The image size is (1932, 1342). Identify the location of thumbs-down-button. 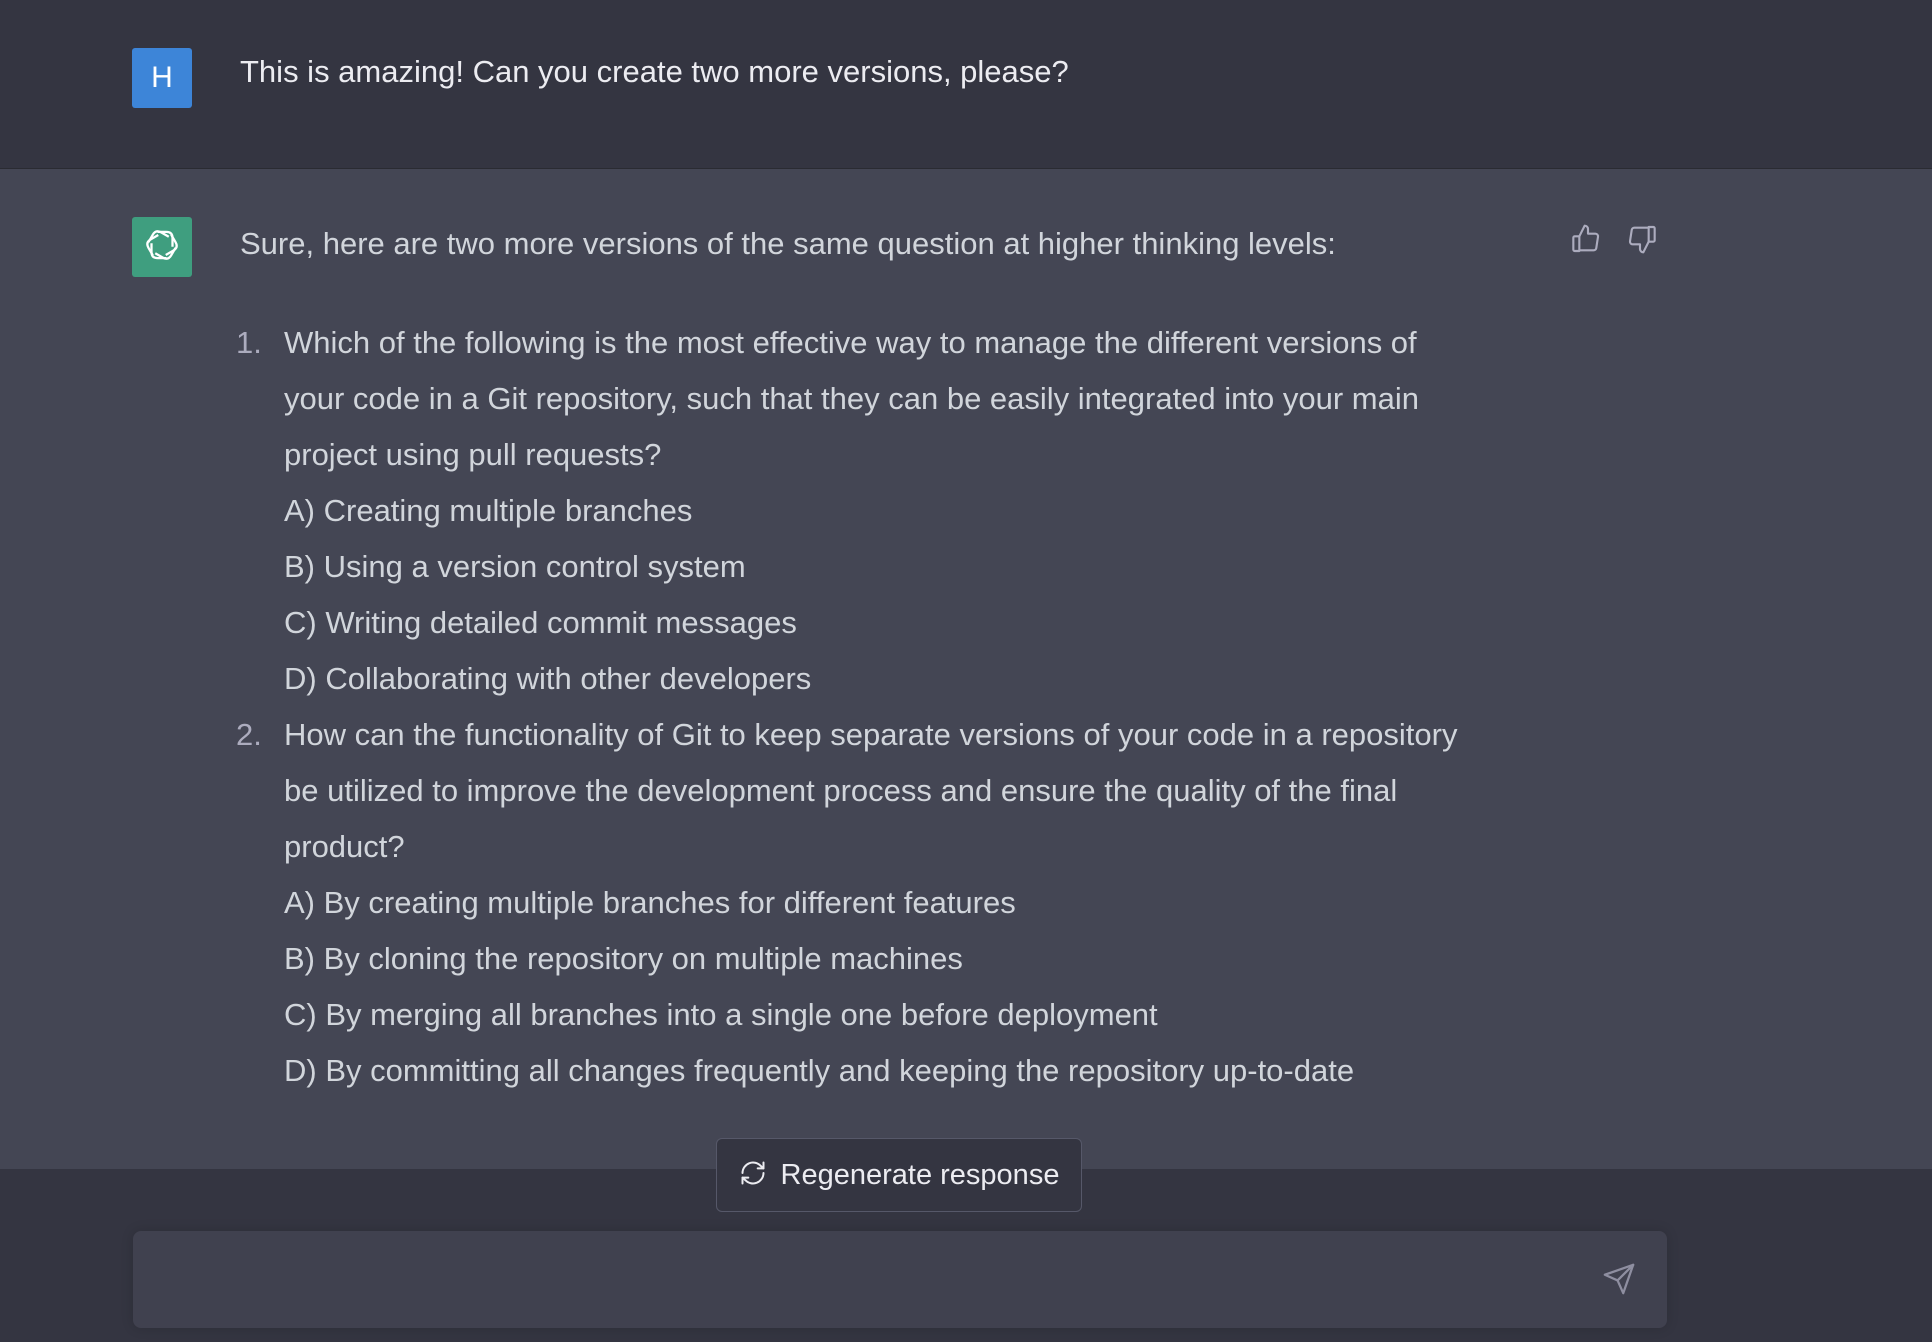
(1642, 241).